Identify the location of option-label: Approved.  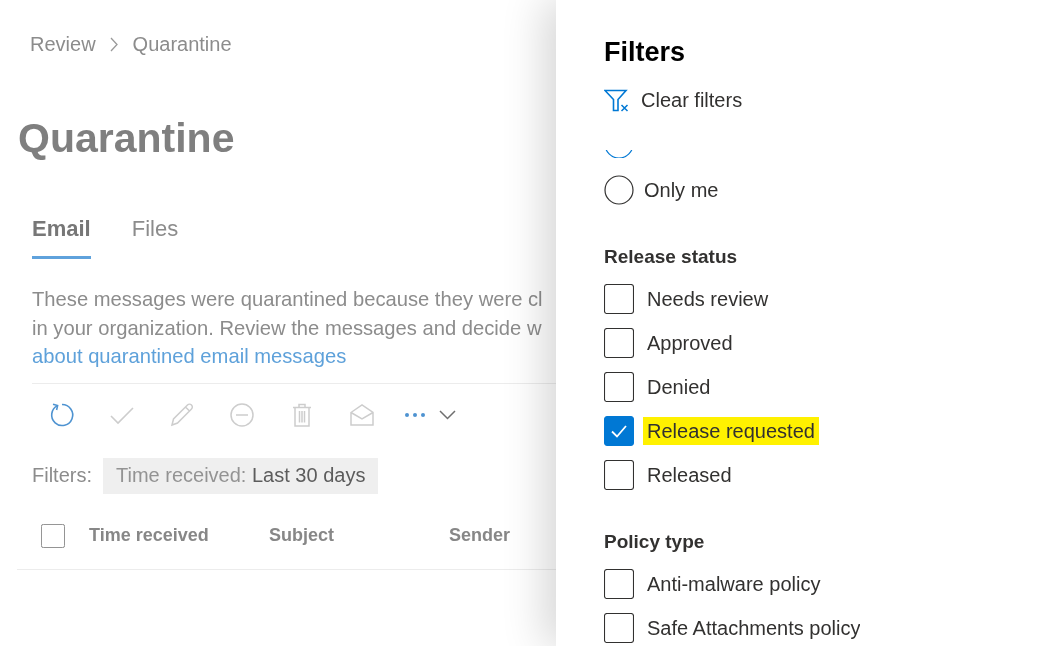
(690, 343).